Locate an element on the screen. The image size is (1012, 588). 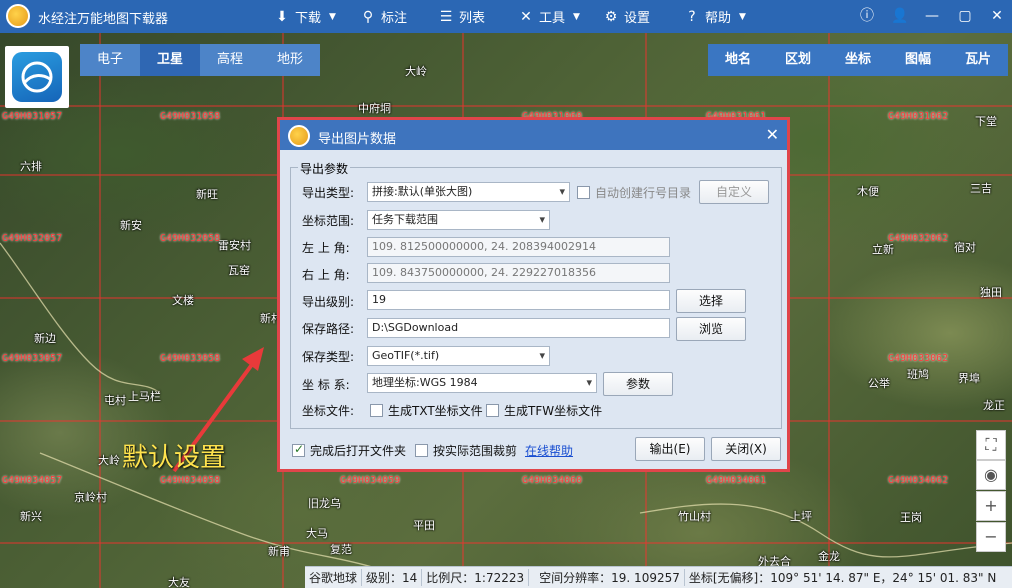
menu-tools-label: 工具 is located at coordinates (552, 18).